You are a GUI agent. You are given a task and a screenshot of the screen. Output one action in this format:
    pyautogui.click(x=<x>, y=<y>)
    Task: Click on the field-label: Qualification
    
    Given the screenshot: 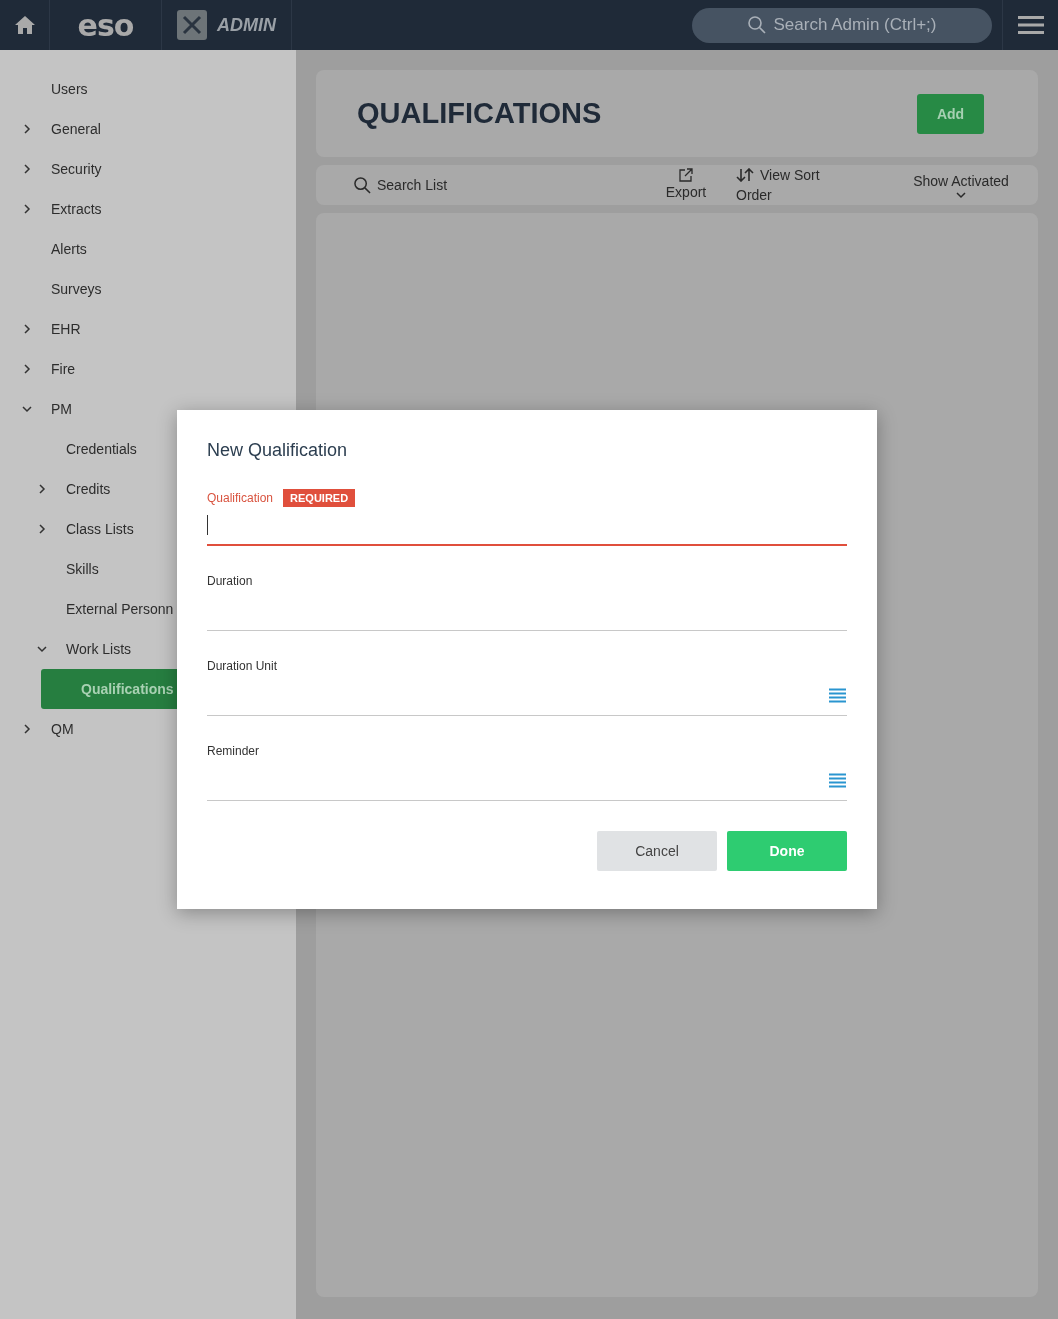 What is the action you would take?
    pyautogui.click(x=240, y=498)
    